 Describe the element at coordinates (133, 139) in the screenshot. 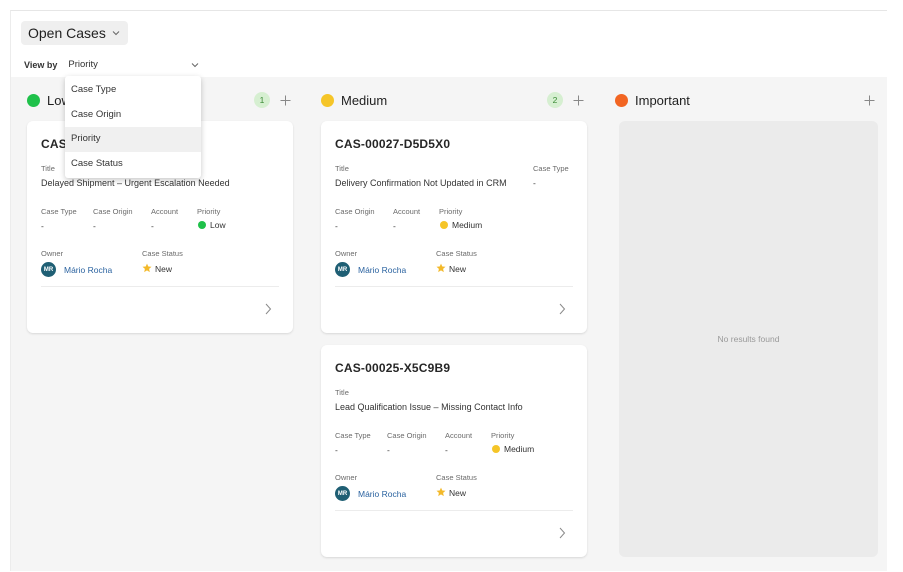

I see `option-priority: Priority` at that location.